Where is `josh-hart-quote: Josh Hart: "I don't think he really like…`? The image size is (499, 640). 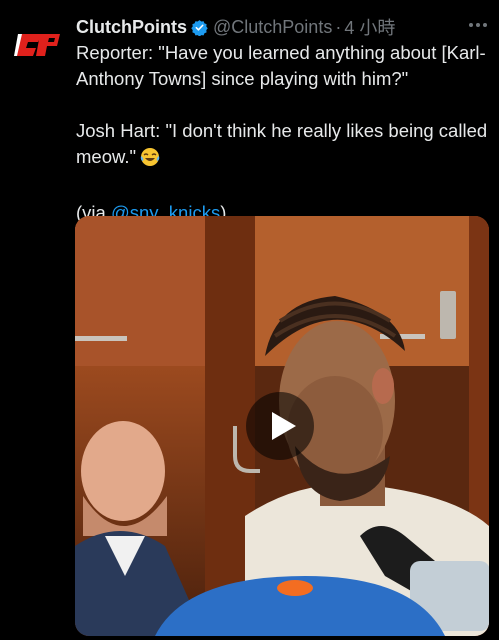 josh-hart-quote: Josh Hart: "I don't think he really like… is located at coordinates (286, 146).